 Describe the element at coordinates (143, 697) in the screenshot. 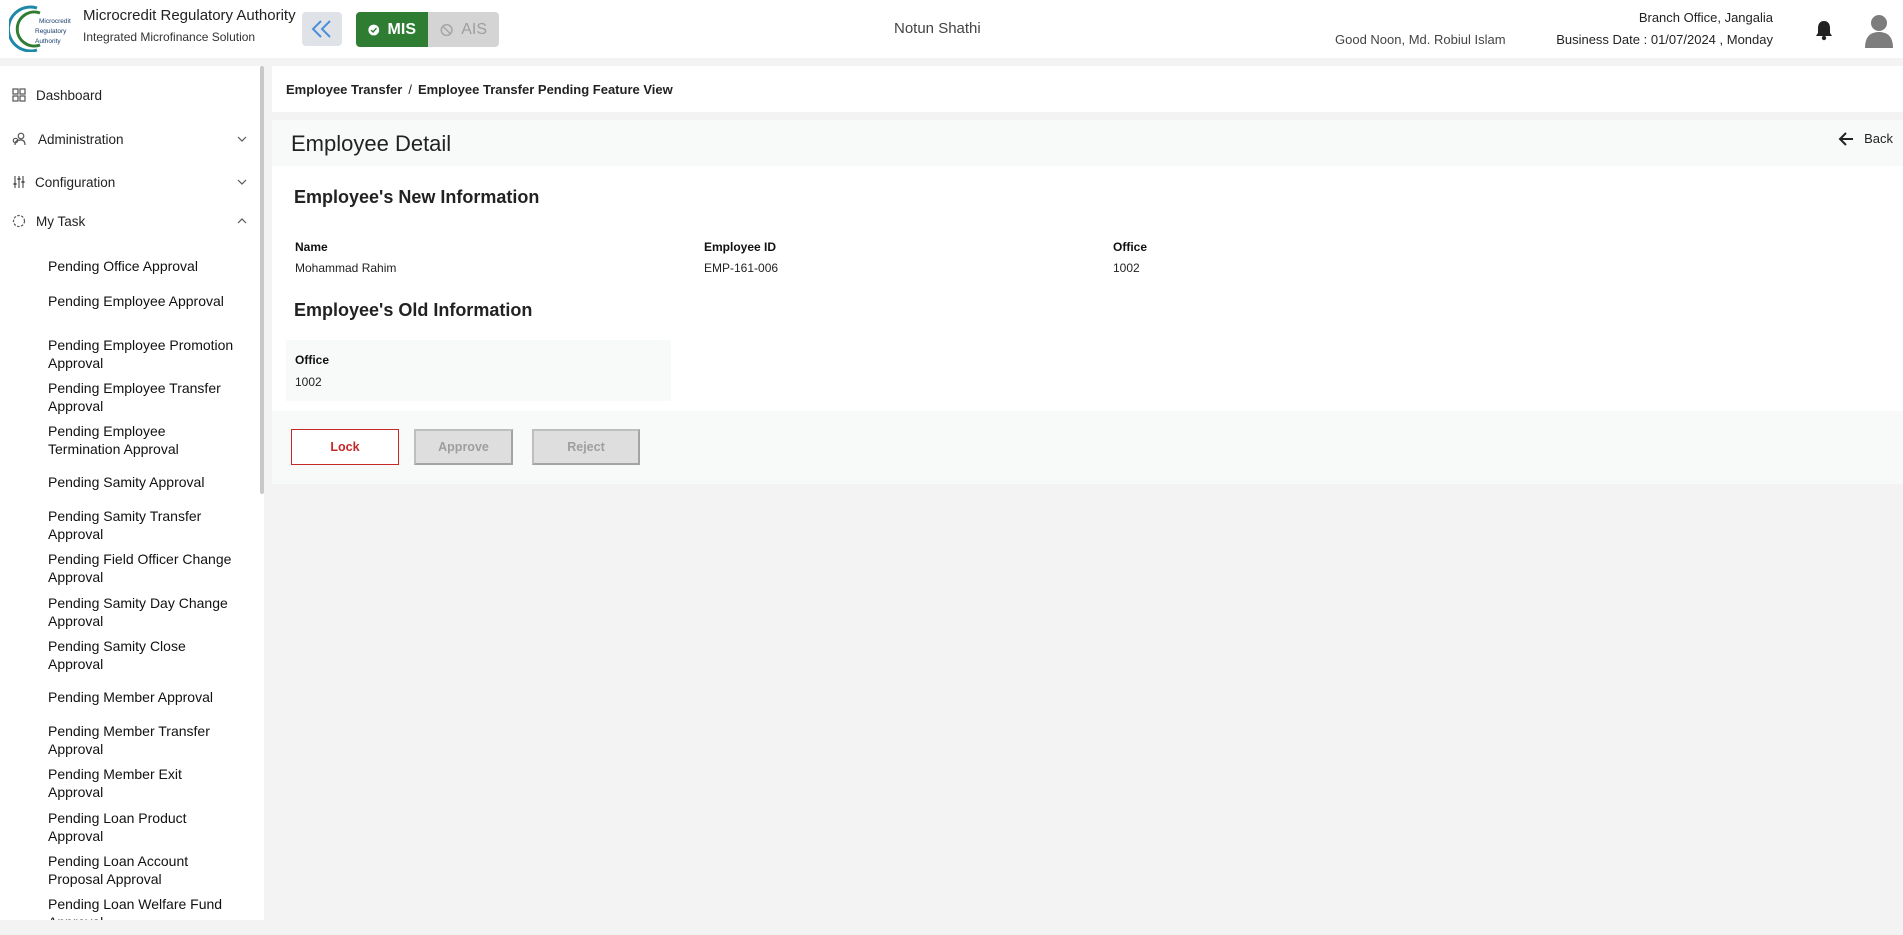

I see `task-pending-member-approval: Pending Member Approval` at that location.